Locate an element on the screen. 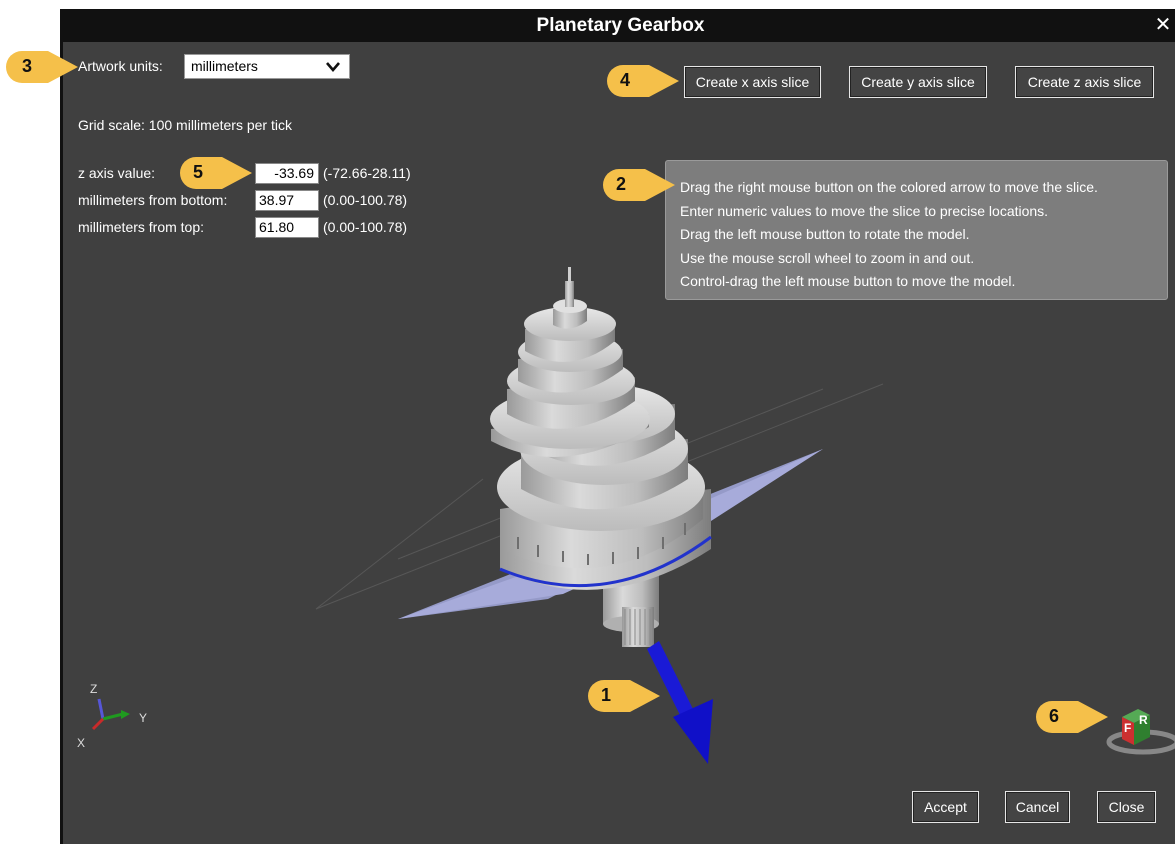  create-y-slice-button: Create y axis slice is located at coordinates (918, 82).